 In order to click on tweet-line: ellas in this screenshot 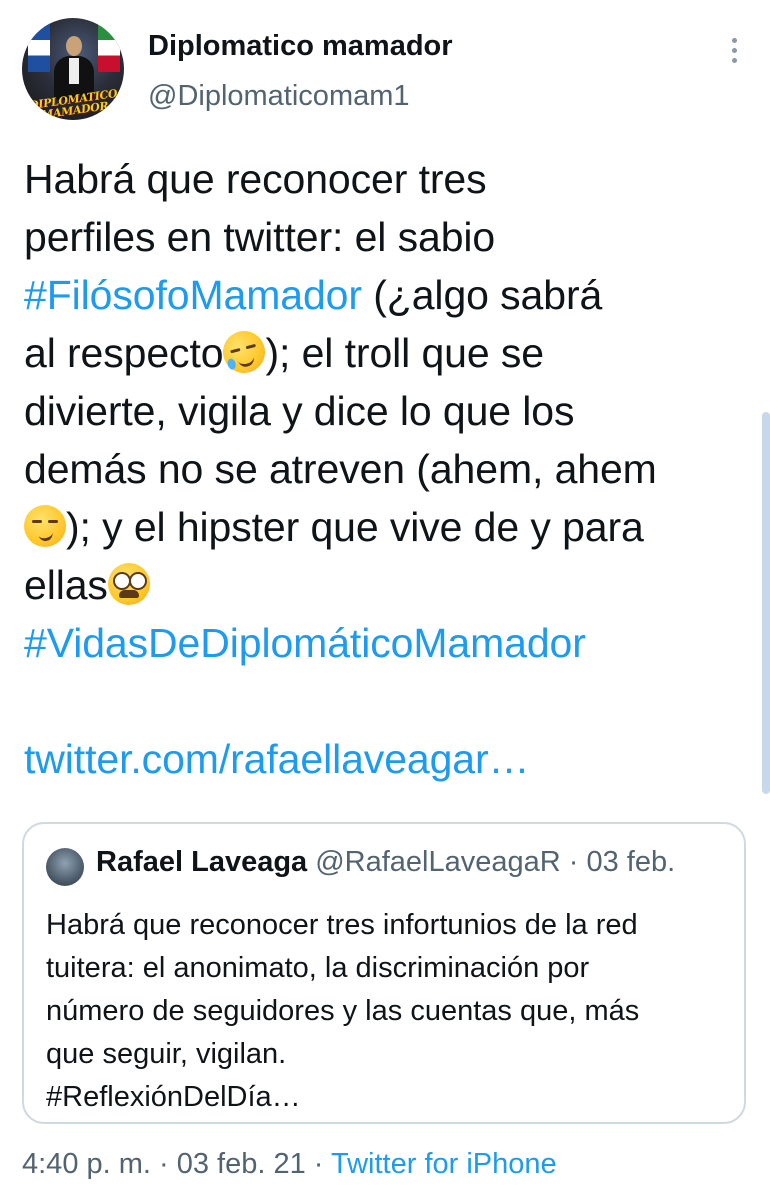, I will do `click(389, 585)`.